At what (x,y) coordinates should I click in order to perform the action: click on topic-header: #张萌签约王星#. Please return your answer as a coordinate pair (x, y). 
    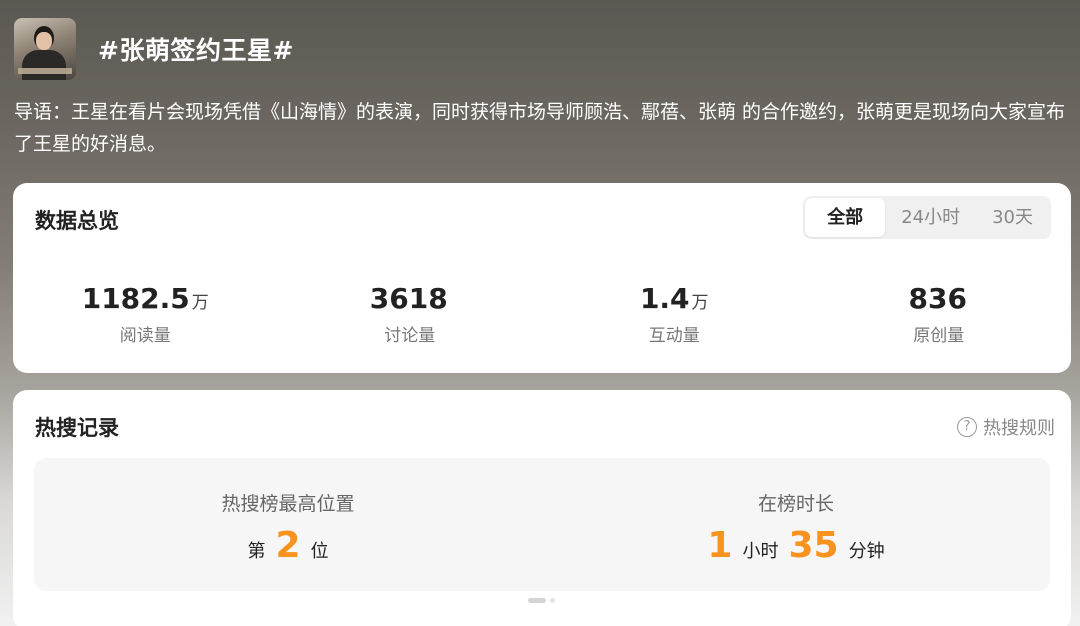
    Looking at the image, I should click on (154, 49).